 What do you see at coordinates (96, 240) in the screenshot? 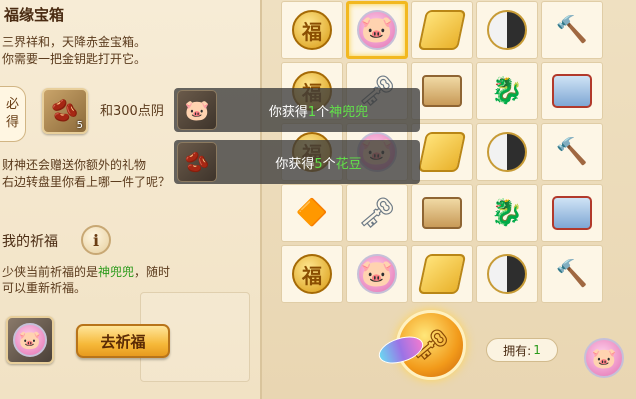
I see `info-icon: i` at bounding box center [96, 240].